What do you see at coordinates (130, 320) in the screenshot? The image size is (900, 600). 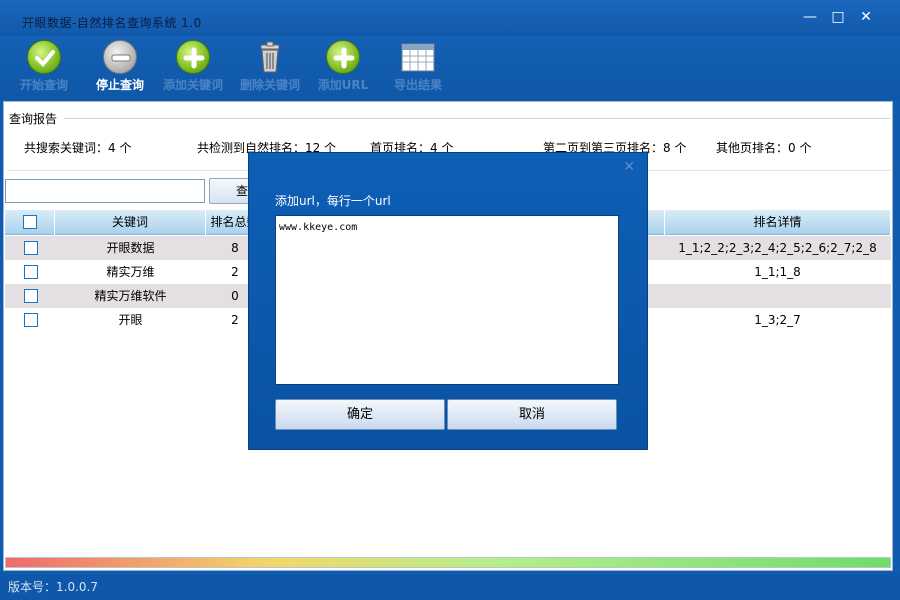 I see `keyword-cell: 开眼` at bounding box center [130, 320].